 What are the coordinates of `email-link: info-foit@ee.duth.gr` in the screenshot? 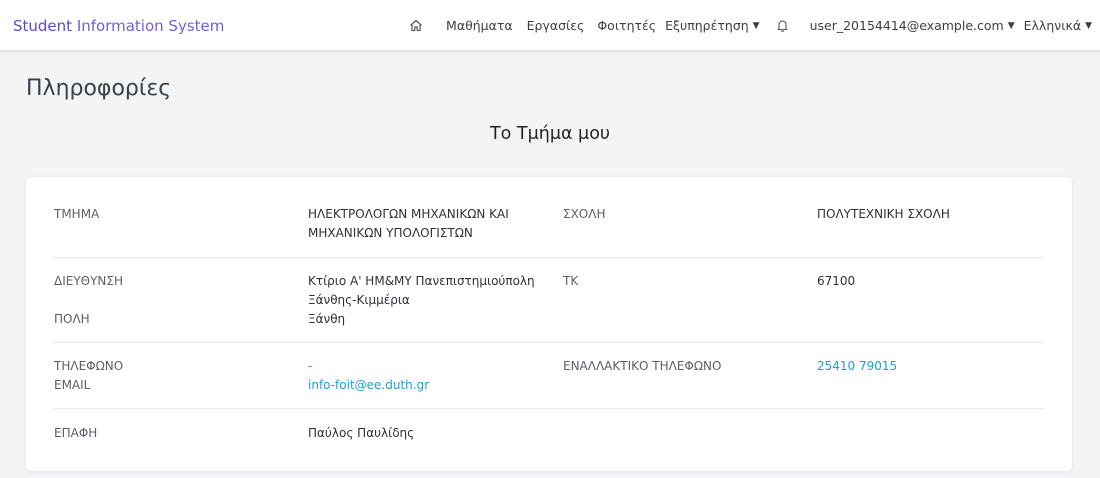 It's located at (368, 385).